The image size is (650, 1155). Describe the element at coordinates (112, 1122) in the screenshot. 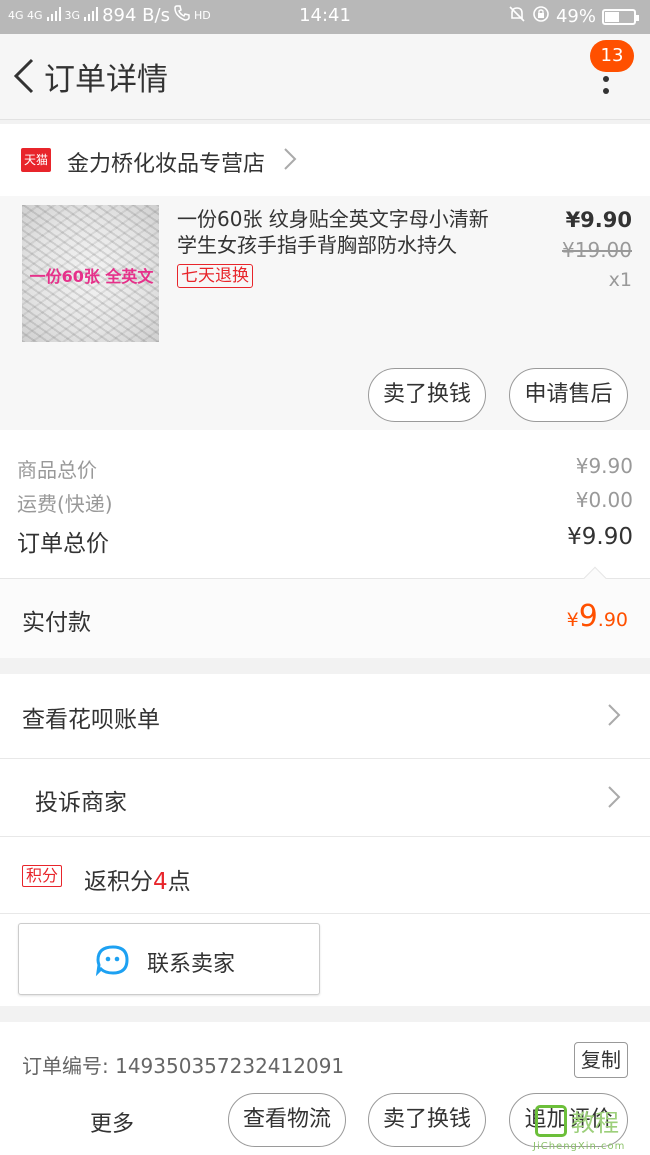

I see `more-actions-button: 更多` at that location.